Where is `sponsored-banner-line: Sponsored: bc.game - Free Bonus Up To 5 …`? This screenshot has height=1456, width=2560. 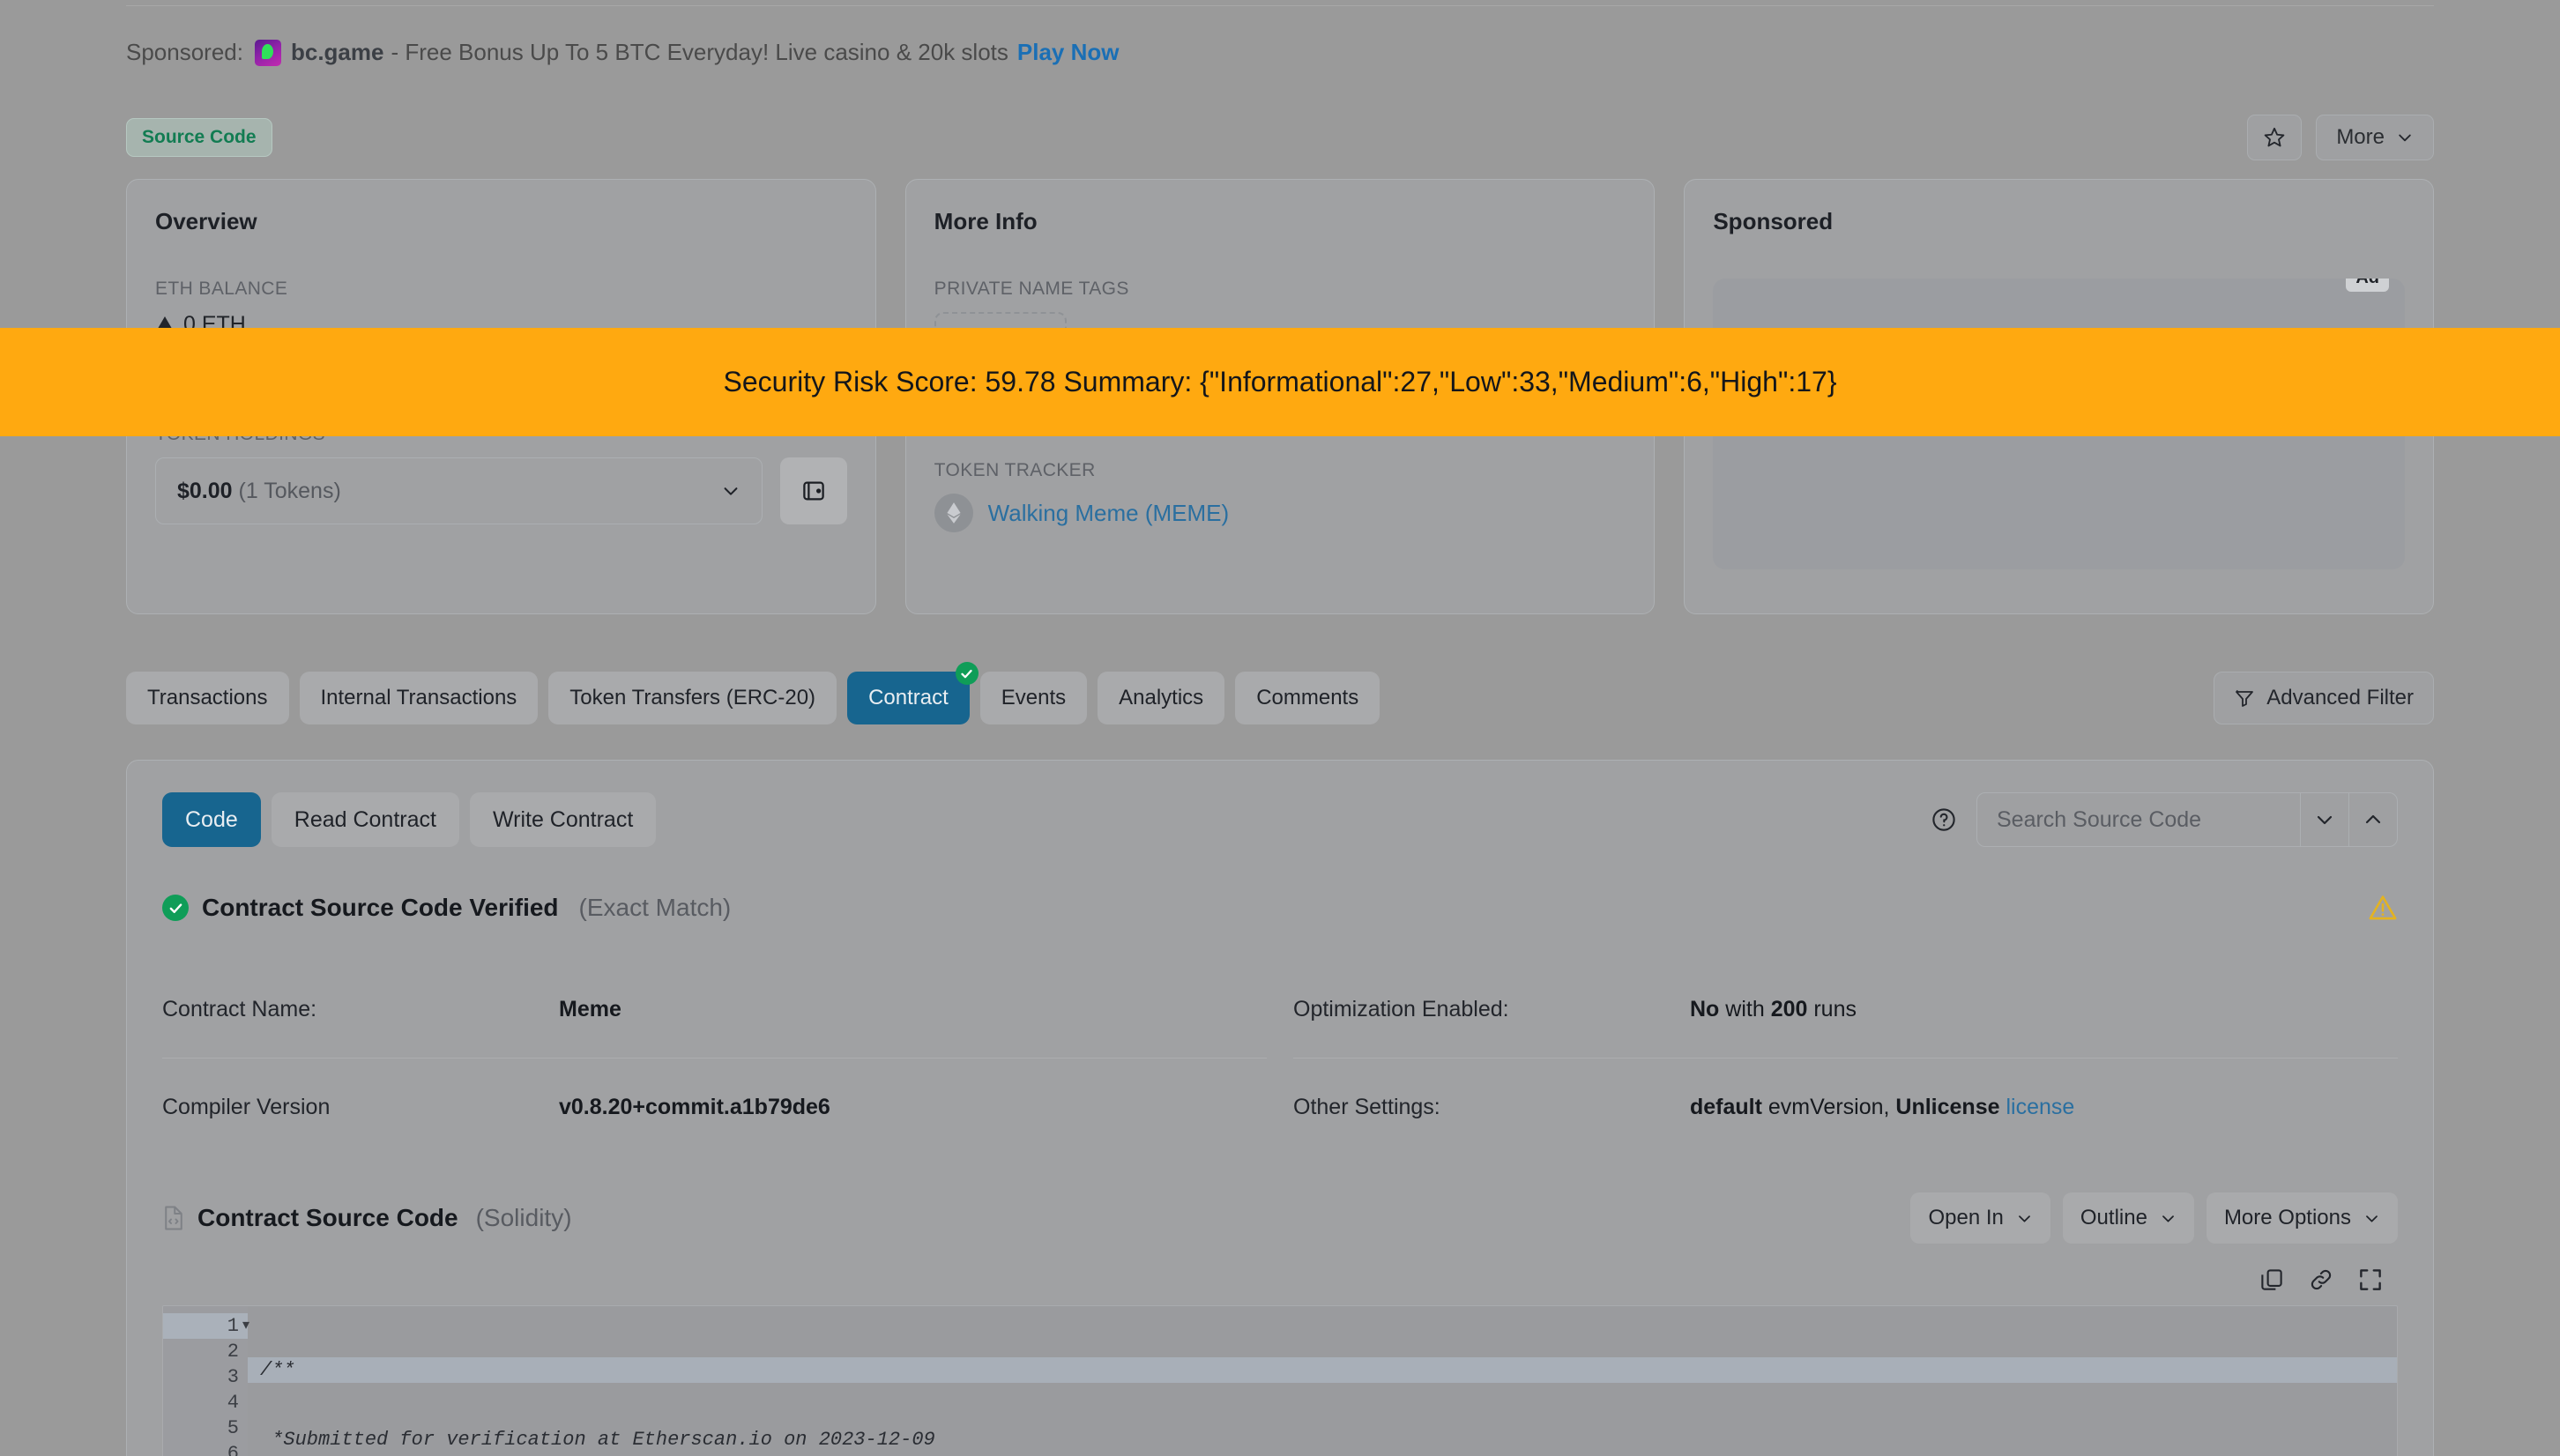 sponsored-banner-line: Sponsored: bc.game - Free Bonus Up To 5 … is located at coordinates (622, 52).